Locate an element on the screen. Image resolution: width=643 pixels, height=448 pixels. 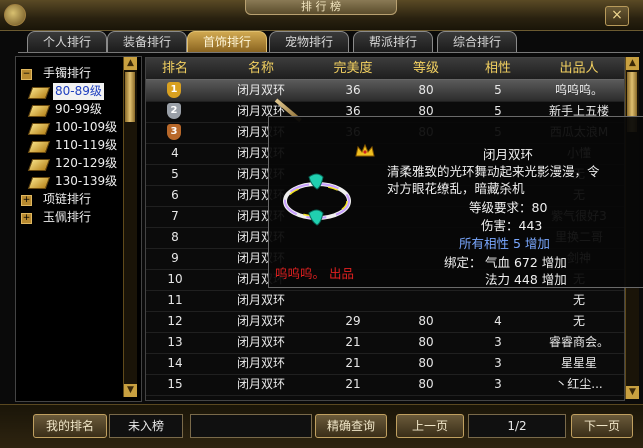
tooltip-title: 闭月双环 is located at coordinates (508, 154).